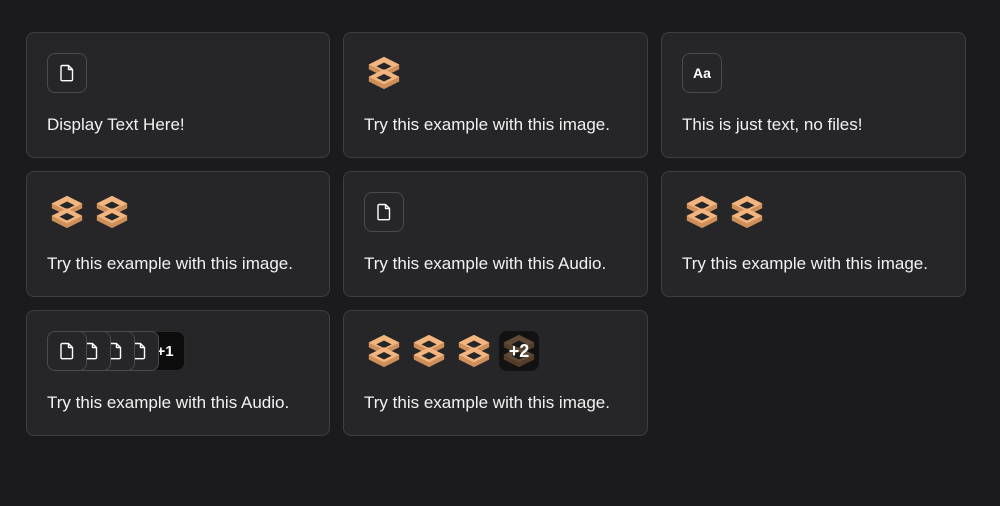  I want to click on example-card-text-only: Aa This is just text, no files!, so click(813, 95).